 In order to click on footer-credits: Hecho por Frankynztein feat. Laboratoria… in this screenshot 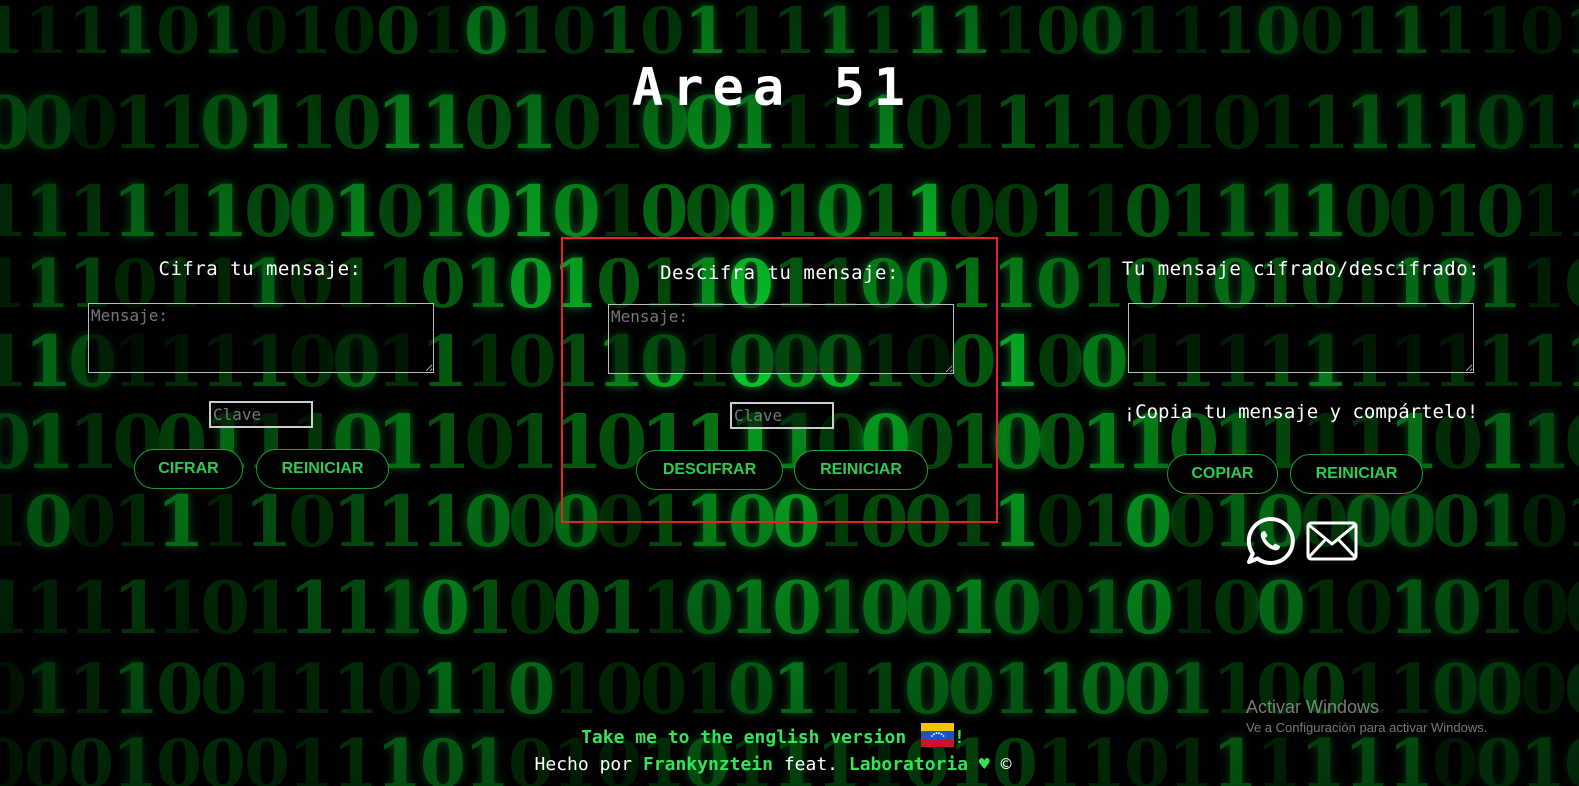, I will do `click(773, 764)`.